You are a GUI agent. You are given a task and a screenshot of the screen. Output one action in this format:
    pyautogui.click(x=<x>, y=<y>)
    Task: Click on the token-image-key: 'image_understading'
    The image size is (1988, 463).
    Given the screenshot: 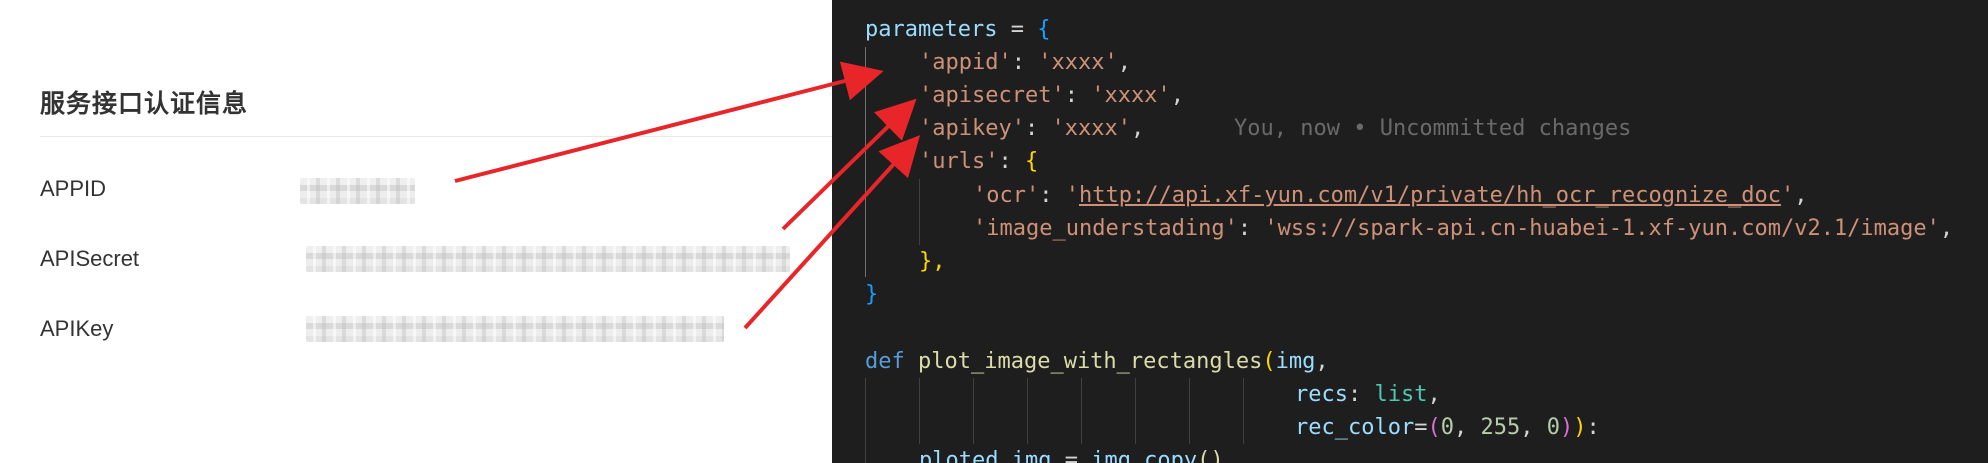 What is the action you would take?
    pyautogui.click(x=1105, y=228)
    